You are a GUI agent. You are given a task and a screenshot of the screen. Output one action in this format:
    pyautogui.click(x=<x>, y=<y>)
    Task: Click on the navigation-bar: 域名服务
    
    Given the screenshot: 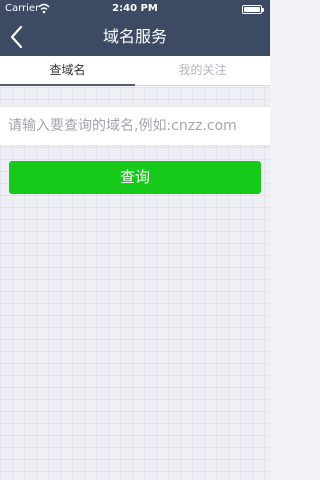 What is the action you would take?
    pyautogui.click(x=135, y=37)
    